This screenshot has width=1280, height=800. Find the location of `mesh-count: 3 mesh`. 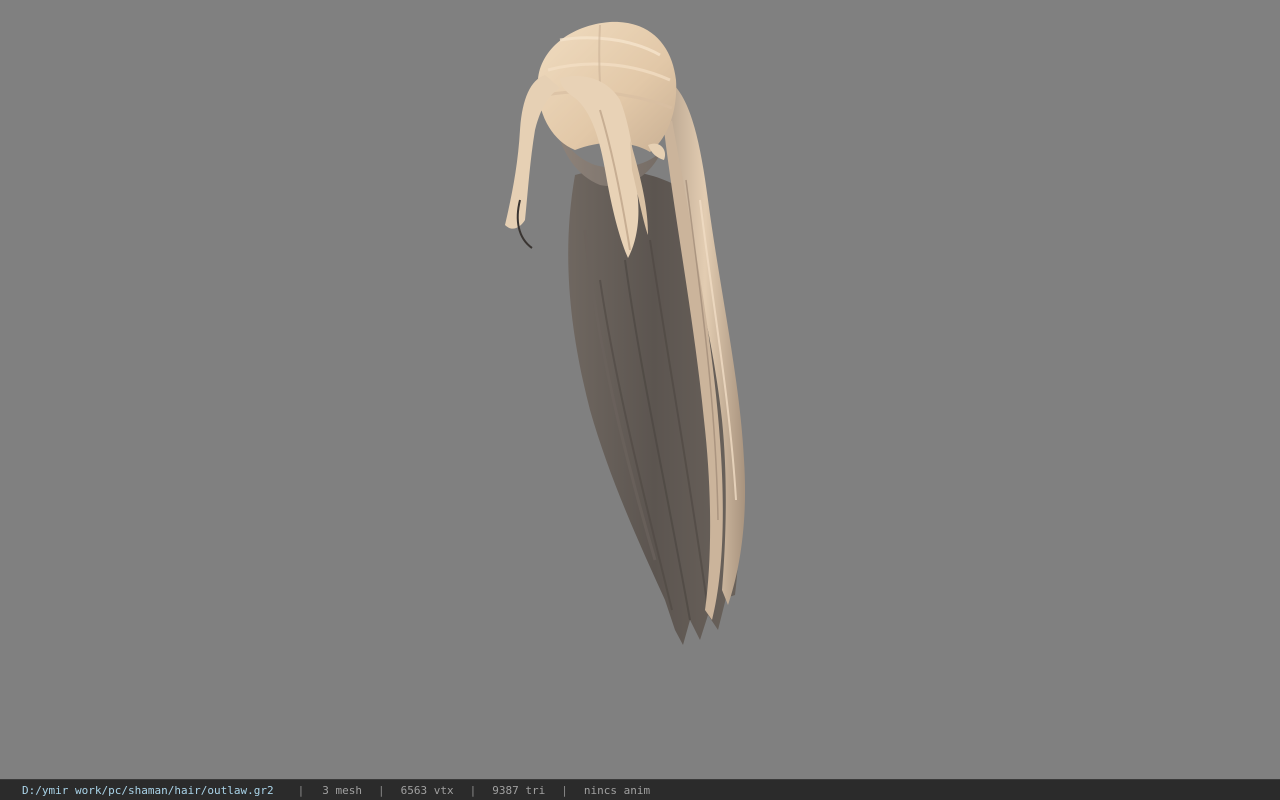

mesh-count: 3 mesh is located at coordinates (342, 790).